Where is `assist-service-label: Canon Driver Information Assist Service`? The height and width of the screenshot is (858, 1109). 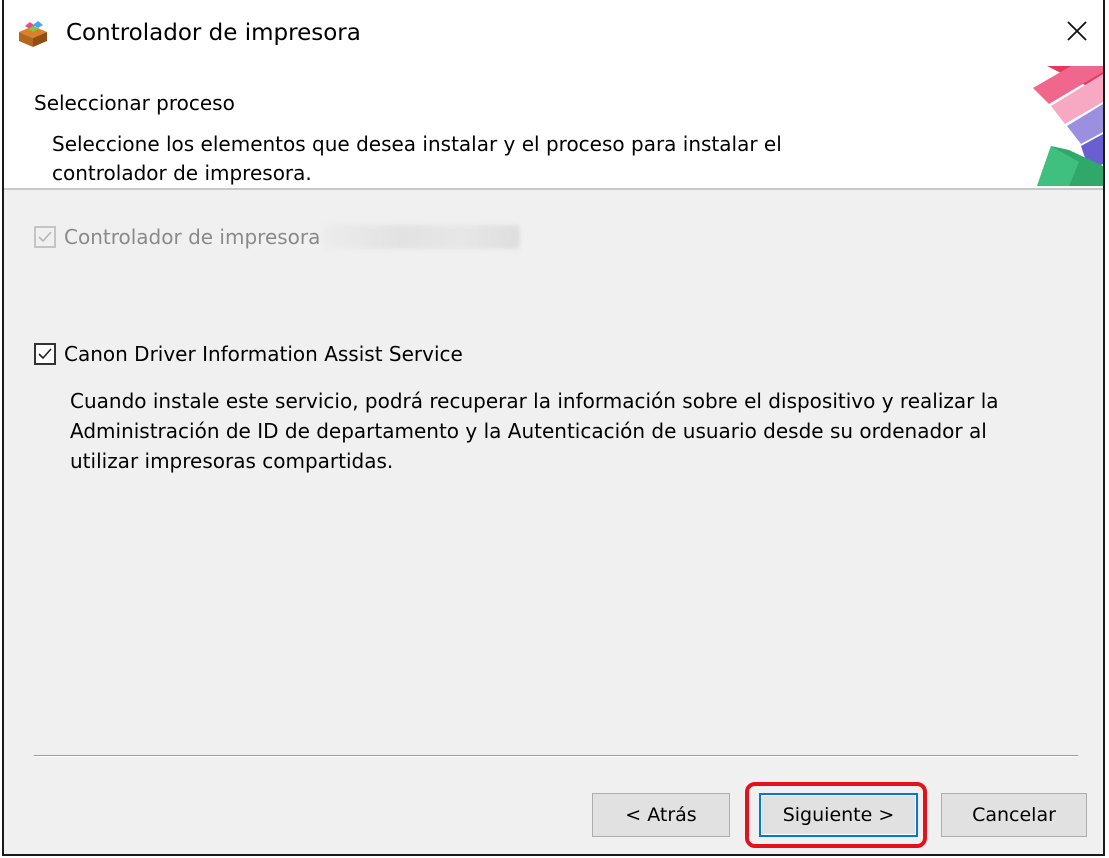 assist-service-label: Canon Driver Information Assist Service is located at coordinates (263, 354).